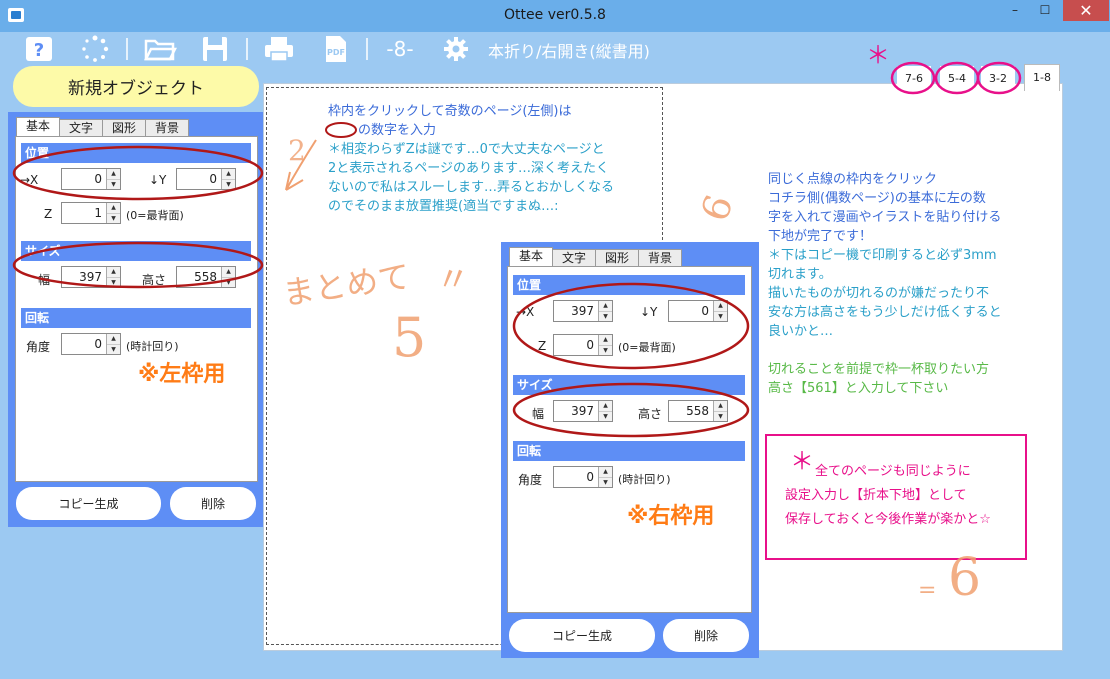 The width and height of the screenshot is (1110, 679). What do you see at coordinates (583, 411) in the screenshot?
I see `width-input: 397 ▲ ▼` at bounding box center [583, 411].